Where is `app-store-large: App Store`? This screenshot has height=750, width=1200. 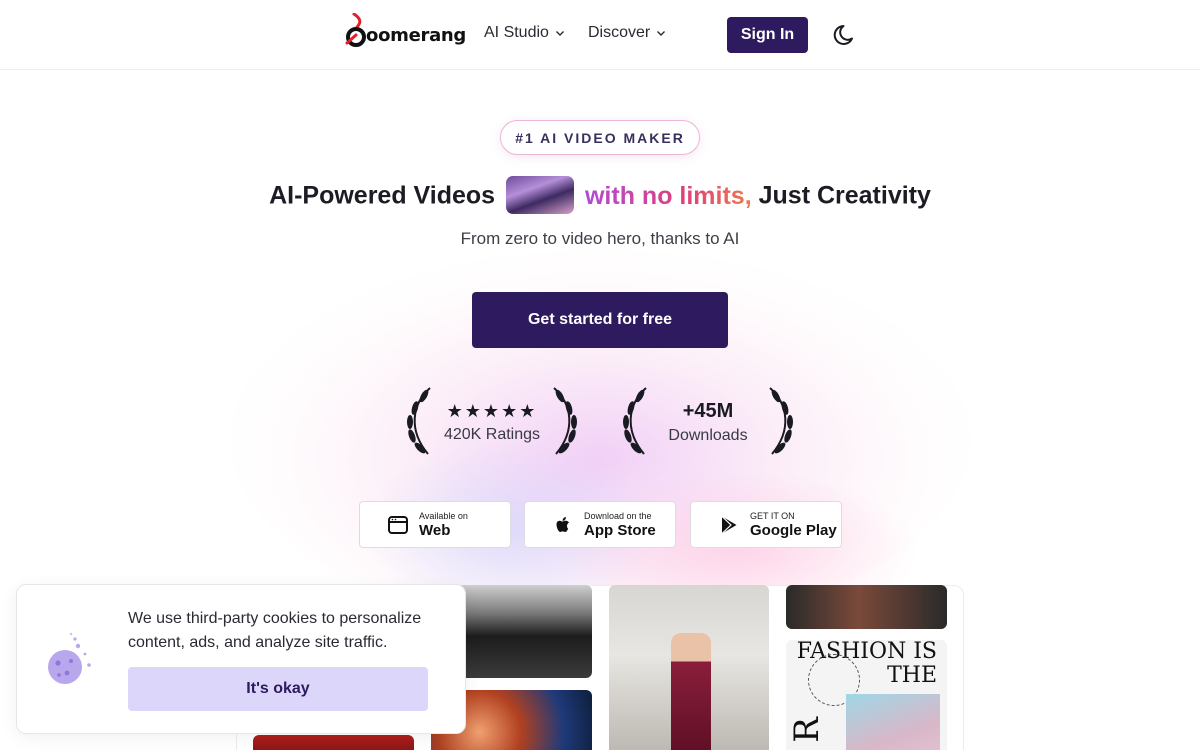 app-store-large: App Store is located at coordinates (620, 530).